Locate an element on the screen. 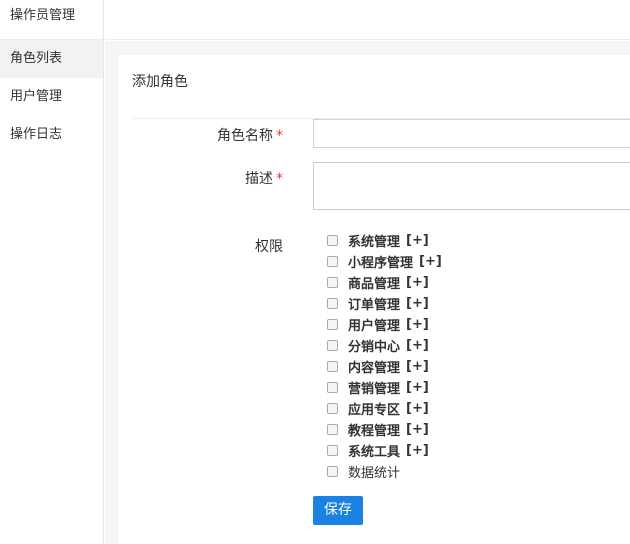 This screenshot has height=544, width=630. permission-item: 小程序管理 [+] is located at coordinates (384, 261).